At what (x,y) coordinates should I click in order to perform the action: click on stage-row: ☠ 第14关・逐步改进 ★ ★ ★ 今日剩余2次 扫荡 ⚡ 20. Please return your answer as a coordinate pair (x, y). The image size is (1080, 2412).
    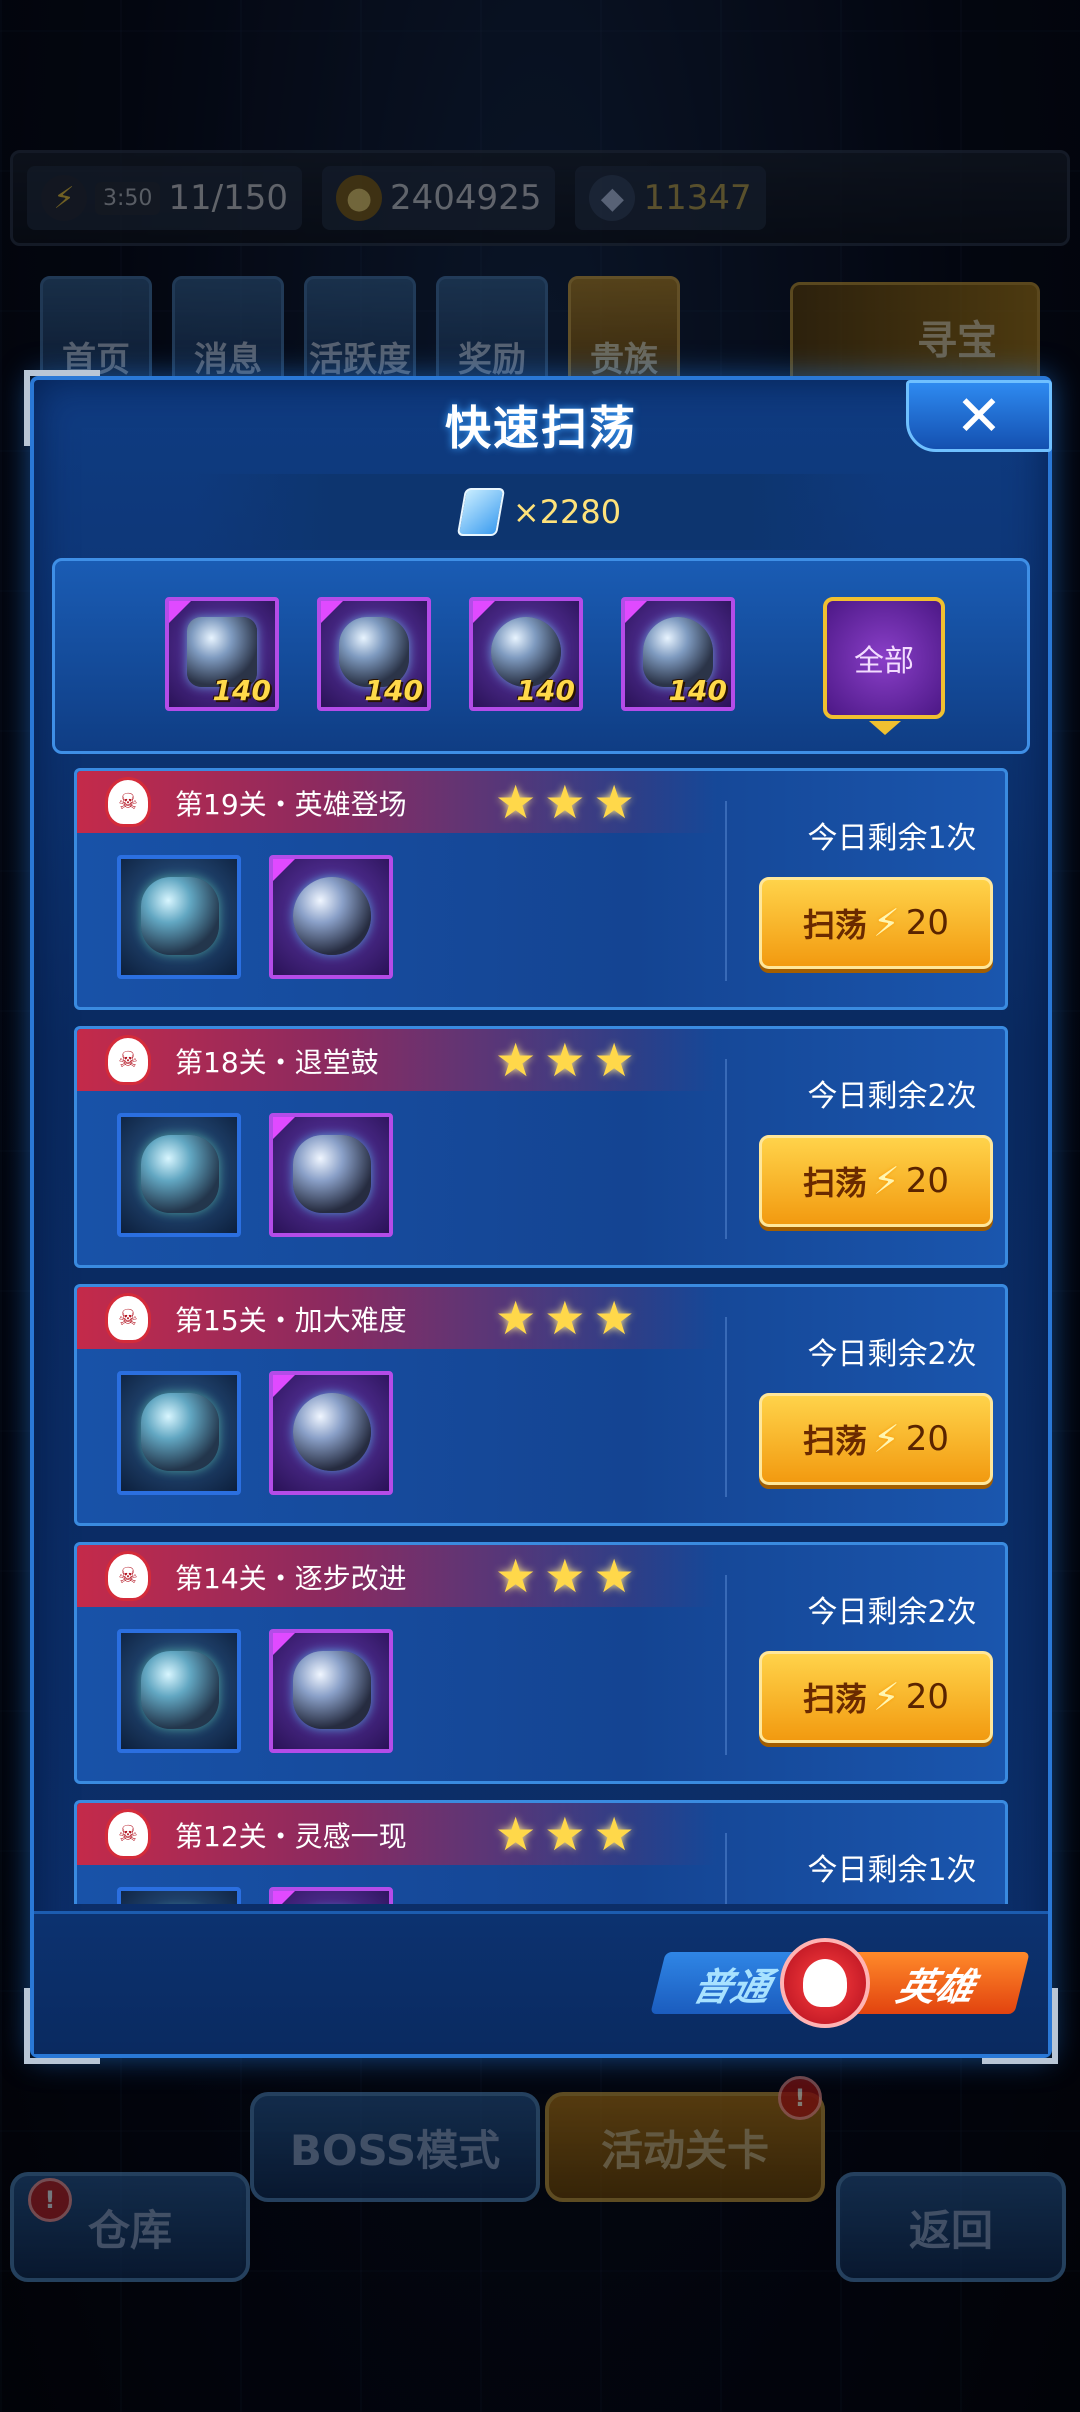
    Looking at the image, I should click on (541, 1663).